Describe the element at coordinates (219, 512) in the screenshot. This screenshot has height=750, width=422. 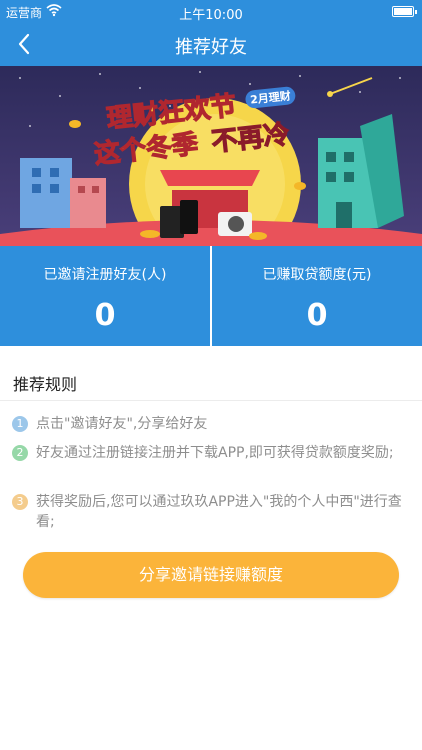
I see `rule-text: 获得奖励后,您可以通过玖玖APP进入"我的个人中西"进行查看;` at that location.